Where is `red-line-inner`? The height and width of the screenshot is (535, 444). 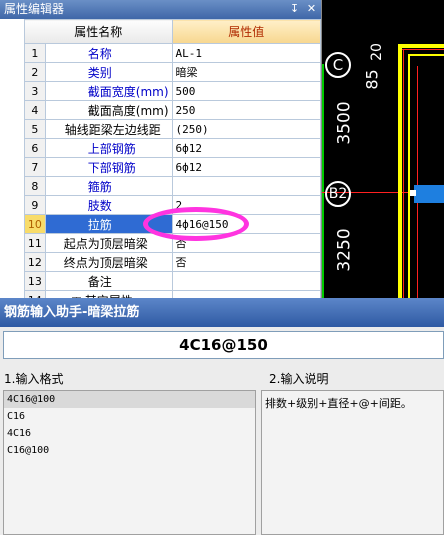
red-line-inner is located at coordinates (417, 182).